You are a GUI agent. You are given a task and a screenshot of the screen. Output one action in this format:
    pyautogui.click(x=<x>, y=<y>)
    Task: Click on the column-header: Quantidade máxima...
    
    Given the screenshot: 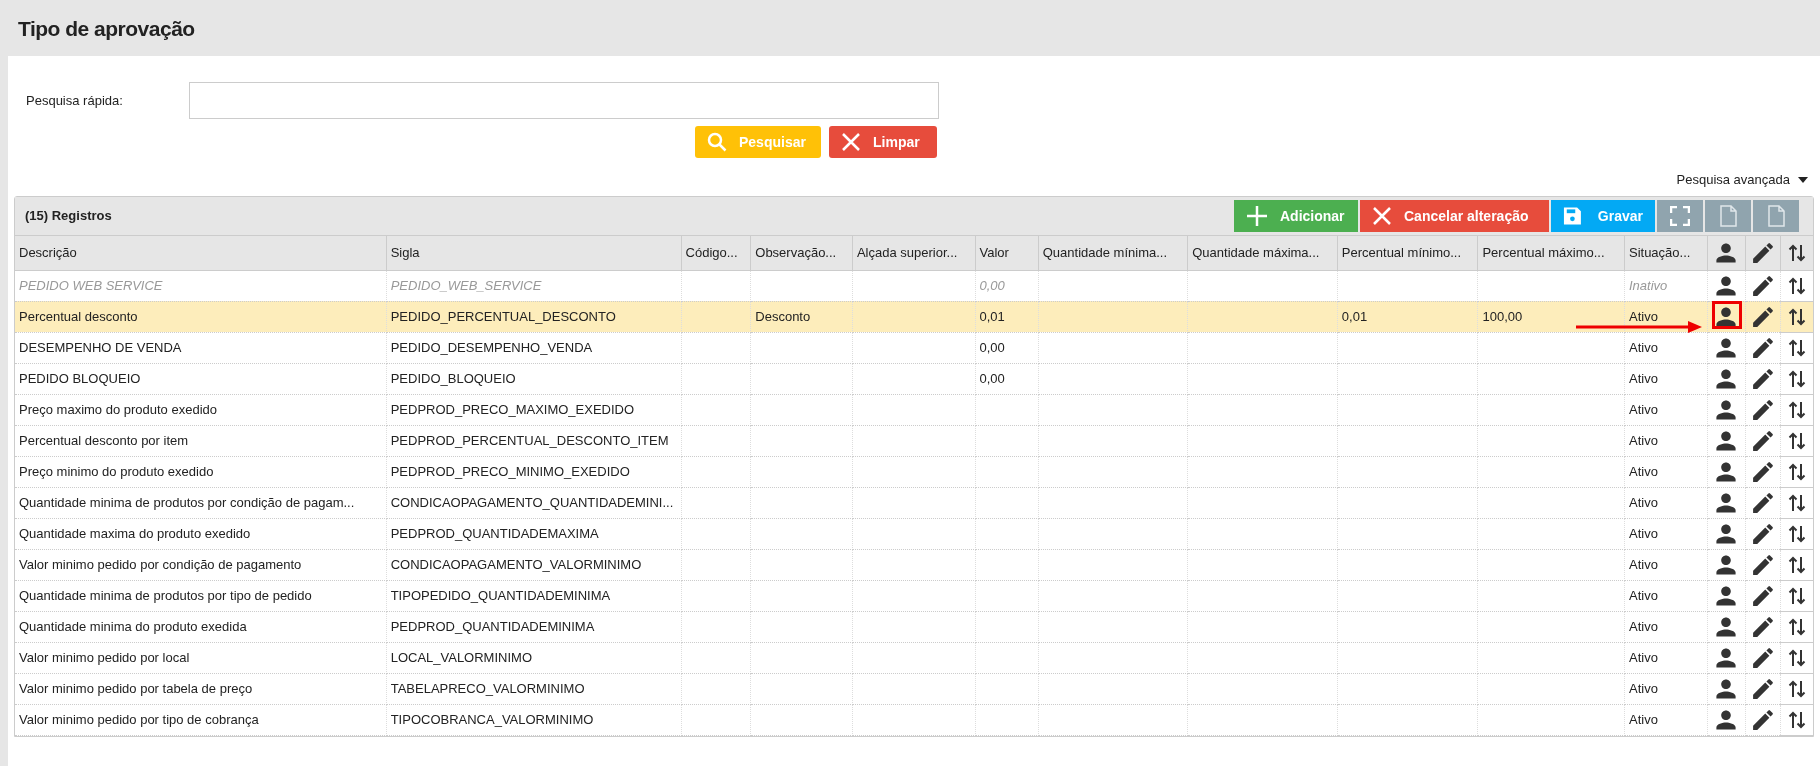 What is the action you would take?
    pyautogui.click(x=1262, y=253)
    